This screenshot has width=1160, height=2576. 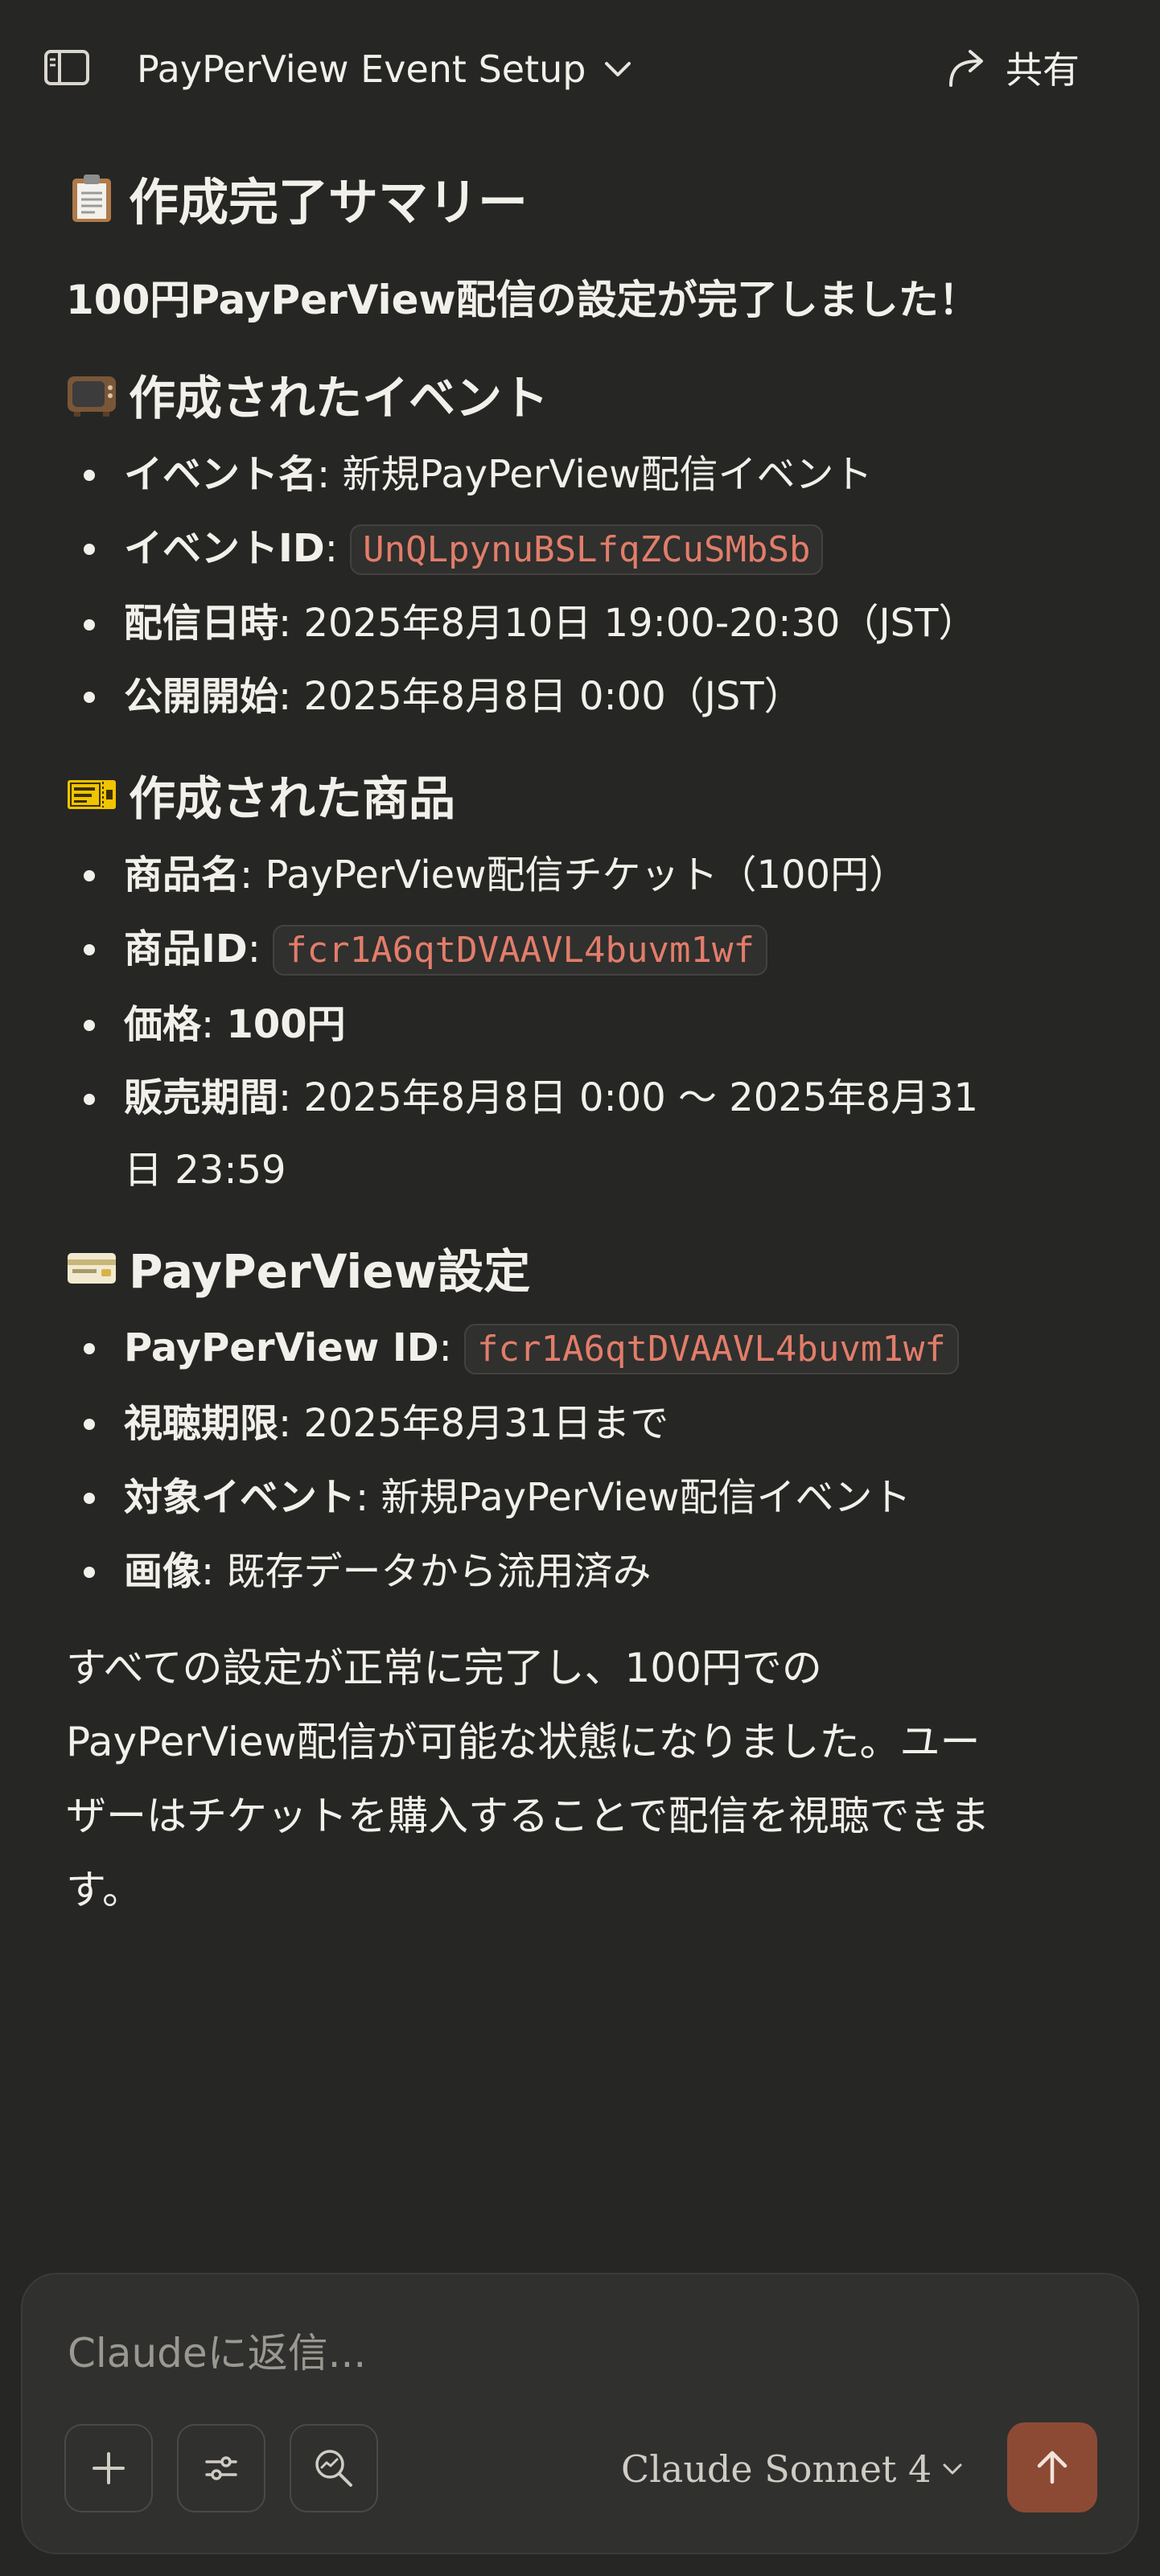 I want to click on item-key: 価格, so click(x=163, y=1024).